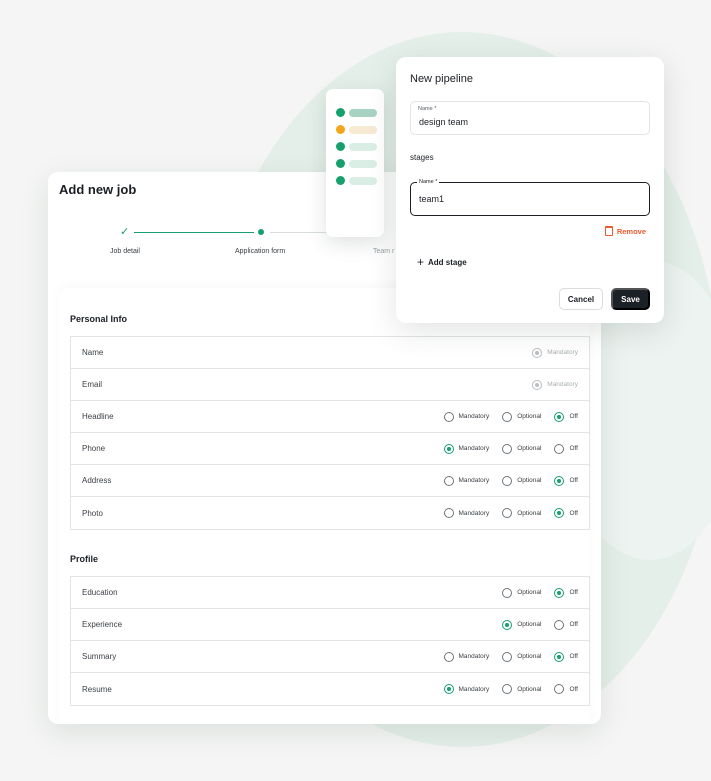 This screenshot has height=781, width=711. What do you see at coordinates (102, 624) in the screenshot?
I see `field-label: Experience` at bounding box center [102, 624].